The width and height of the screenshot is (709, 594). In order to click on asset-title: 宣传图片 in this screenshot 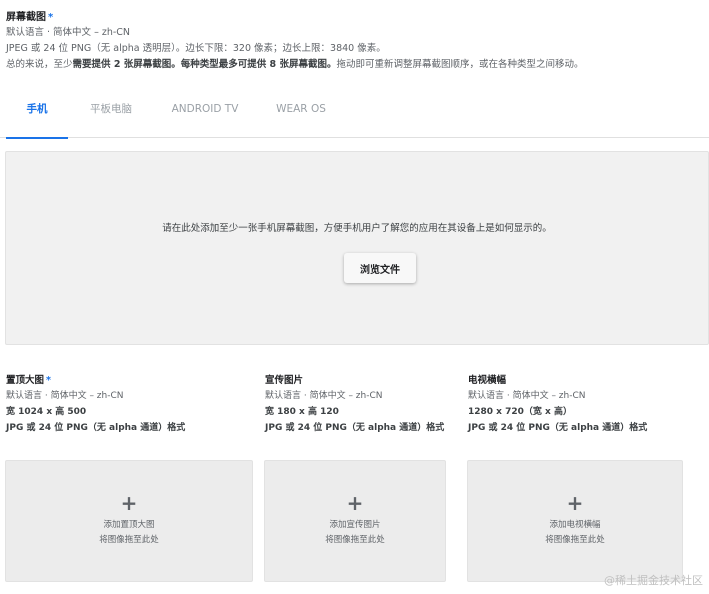, I will do `click(284, 380)`.